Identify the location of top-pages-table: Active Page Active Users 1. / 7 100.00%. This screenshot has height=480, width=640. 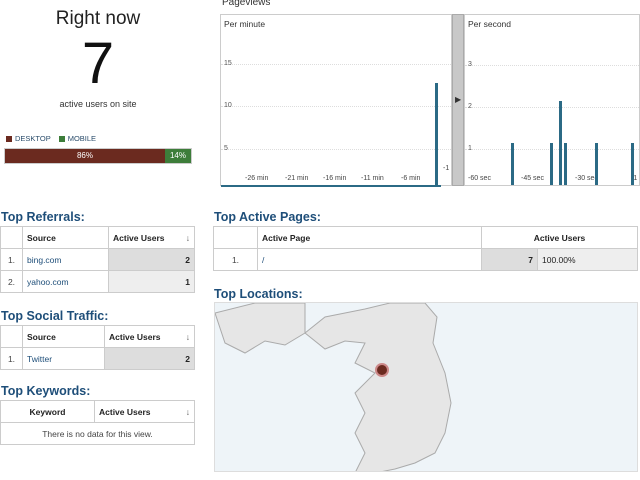
(425, 248).